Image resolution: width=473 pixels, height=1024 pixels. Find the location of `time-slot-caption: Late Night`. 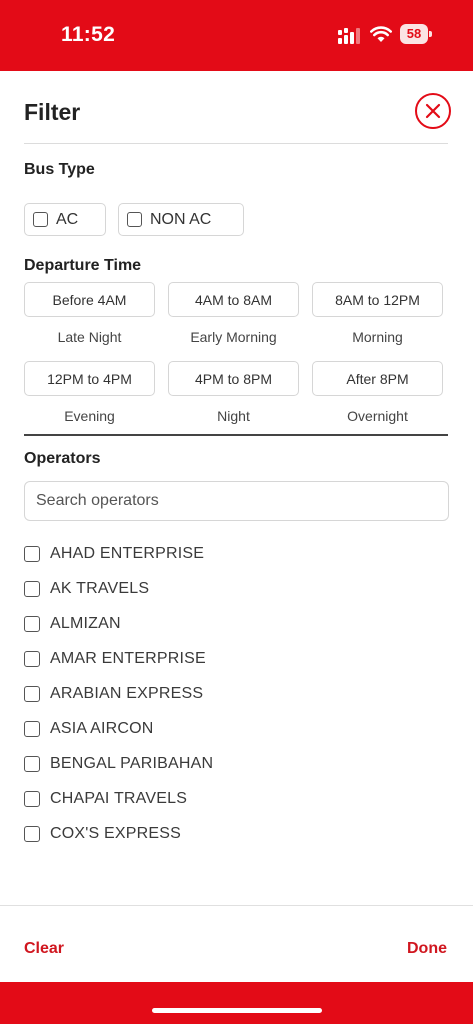

time-slot-caption: Late Night is located at coordinates (89, 337).